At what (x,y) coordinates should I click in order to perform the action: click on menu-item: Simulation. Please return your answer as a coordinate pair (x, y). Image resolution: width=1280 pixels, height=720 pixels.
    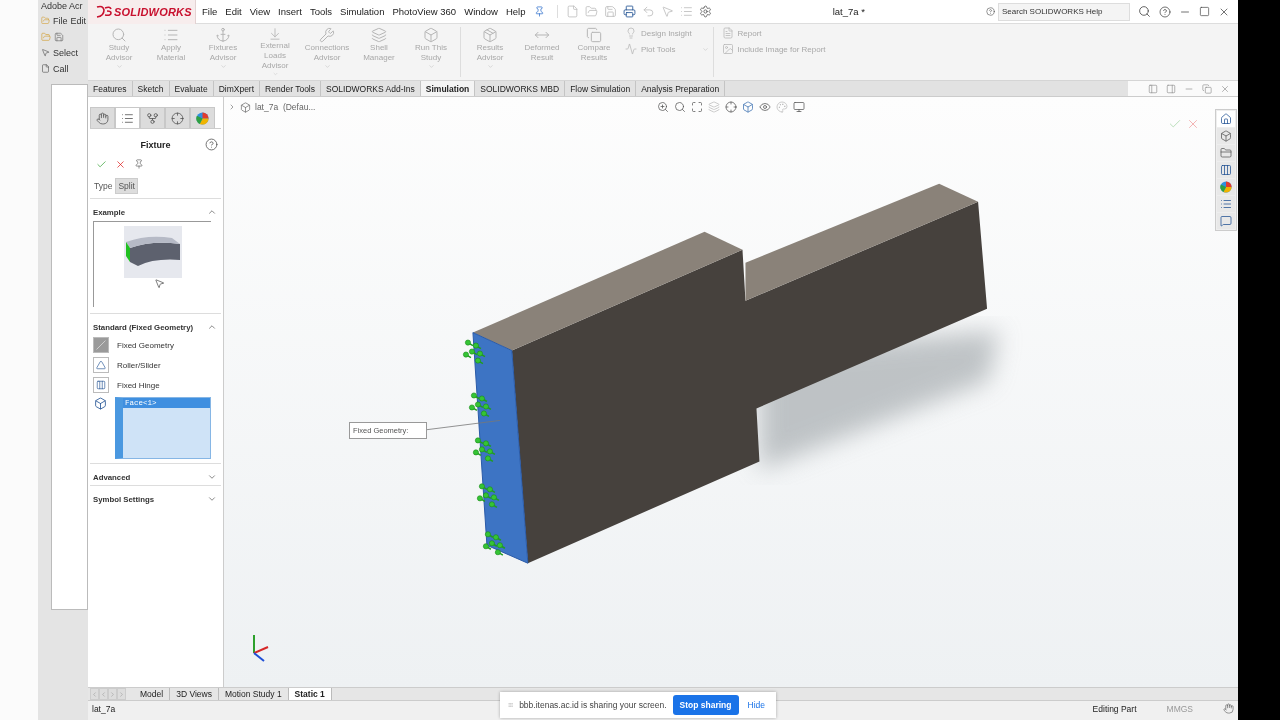
    Looking at the image, I should click on (362, 11).